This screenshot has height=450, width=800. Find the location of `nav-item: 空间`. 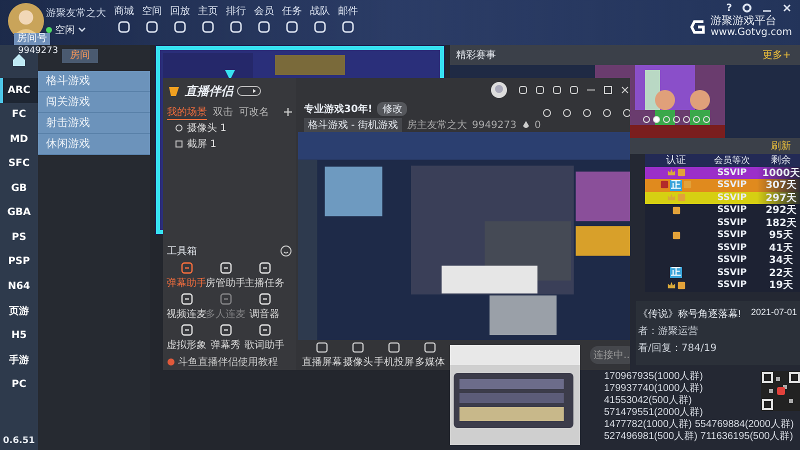

nav-item: 空间 is located at coordinates (152, 18).